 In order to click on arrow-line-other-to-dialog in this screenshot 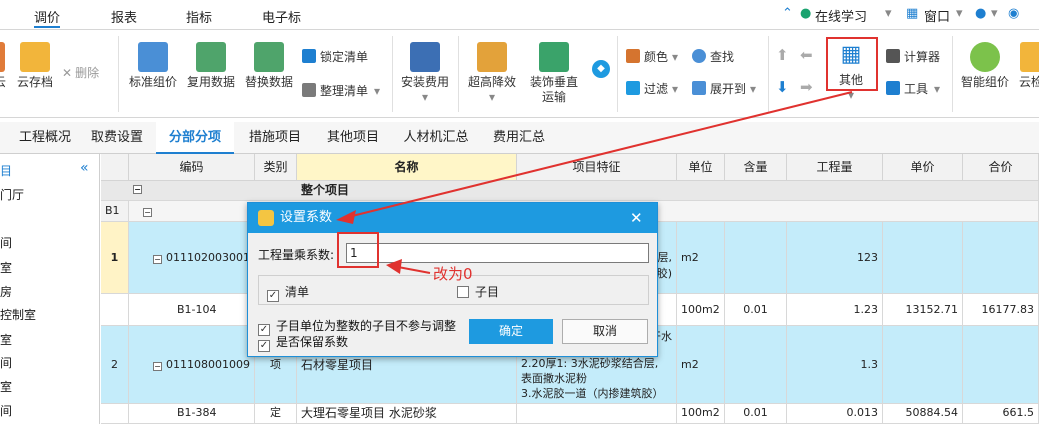, I will do `click(598, 155)`.